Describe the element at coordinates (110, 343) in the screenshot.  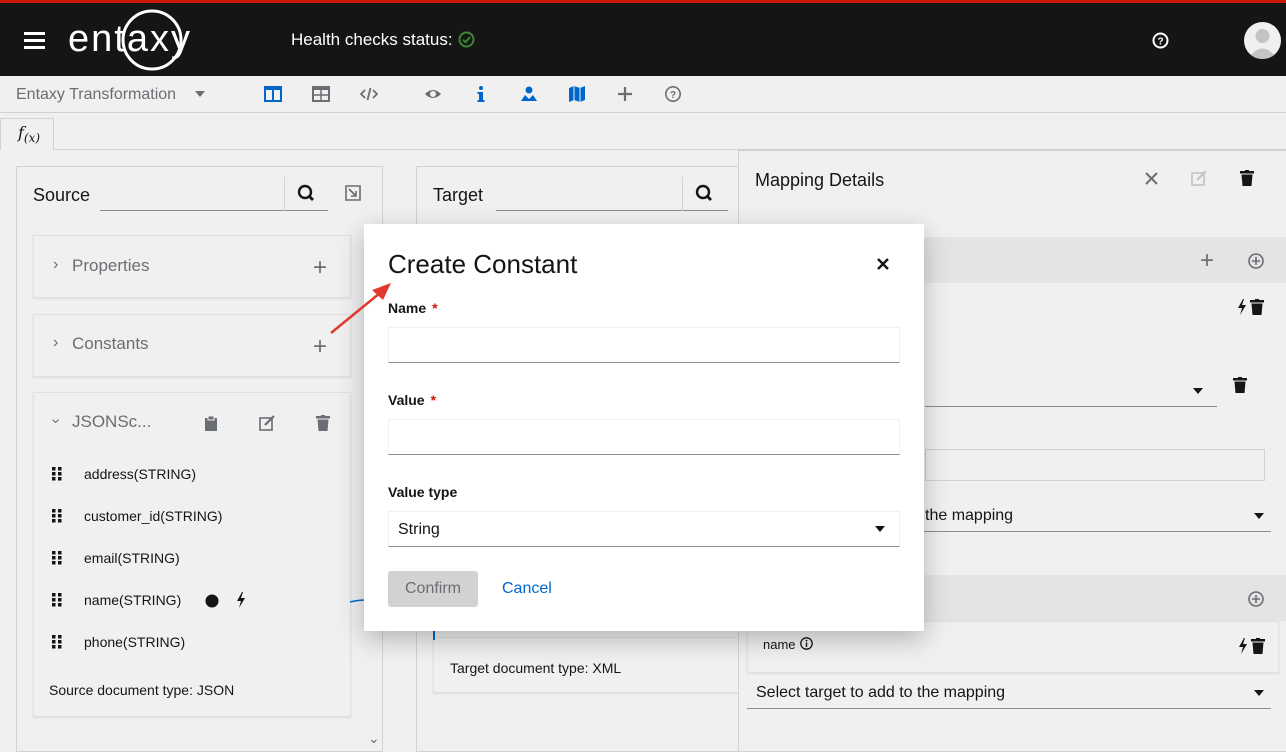
I see `constants-label: Constants` at that location.